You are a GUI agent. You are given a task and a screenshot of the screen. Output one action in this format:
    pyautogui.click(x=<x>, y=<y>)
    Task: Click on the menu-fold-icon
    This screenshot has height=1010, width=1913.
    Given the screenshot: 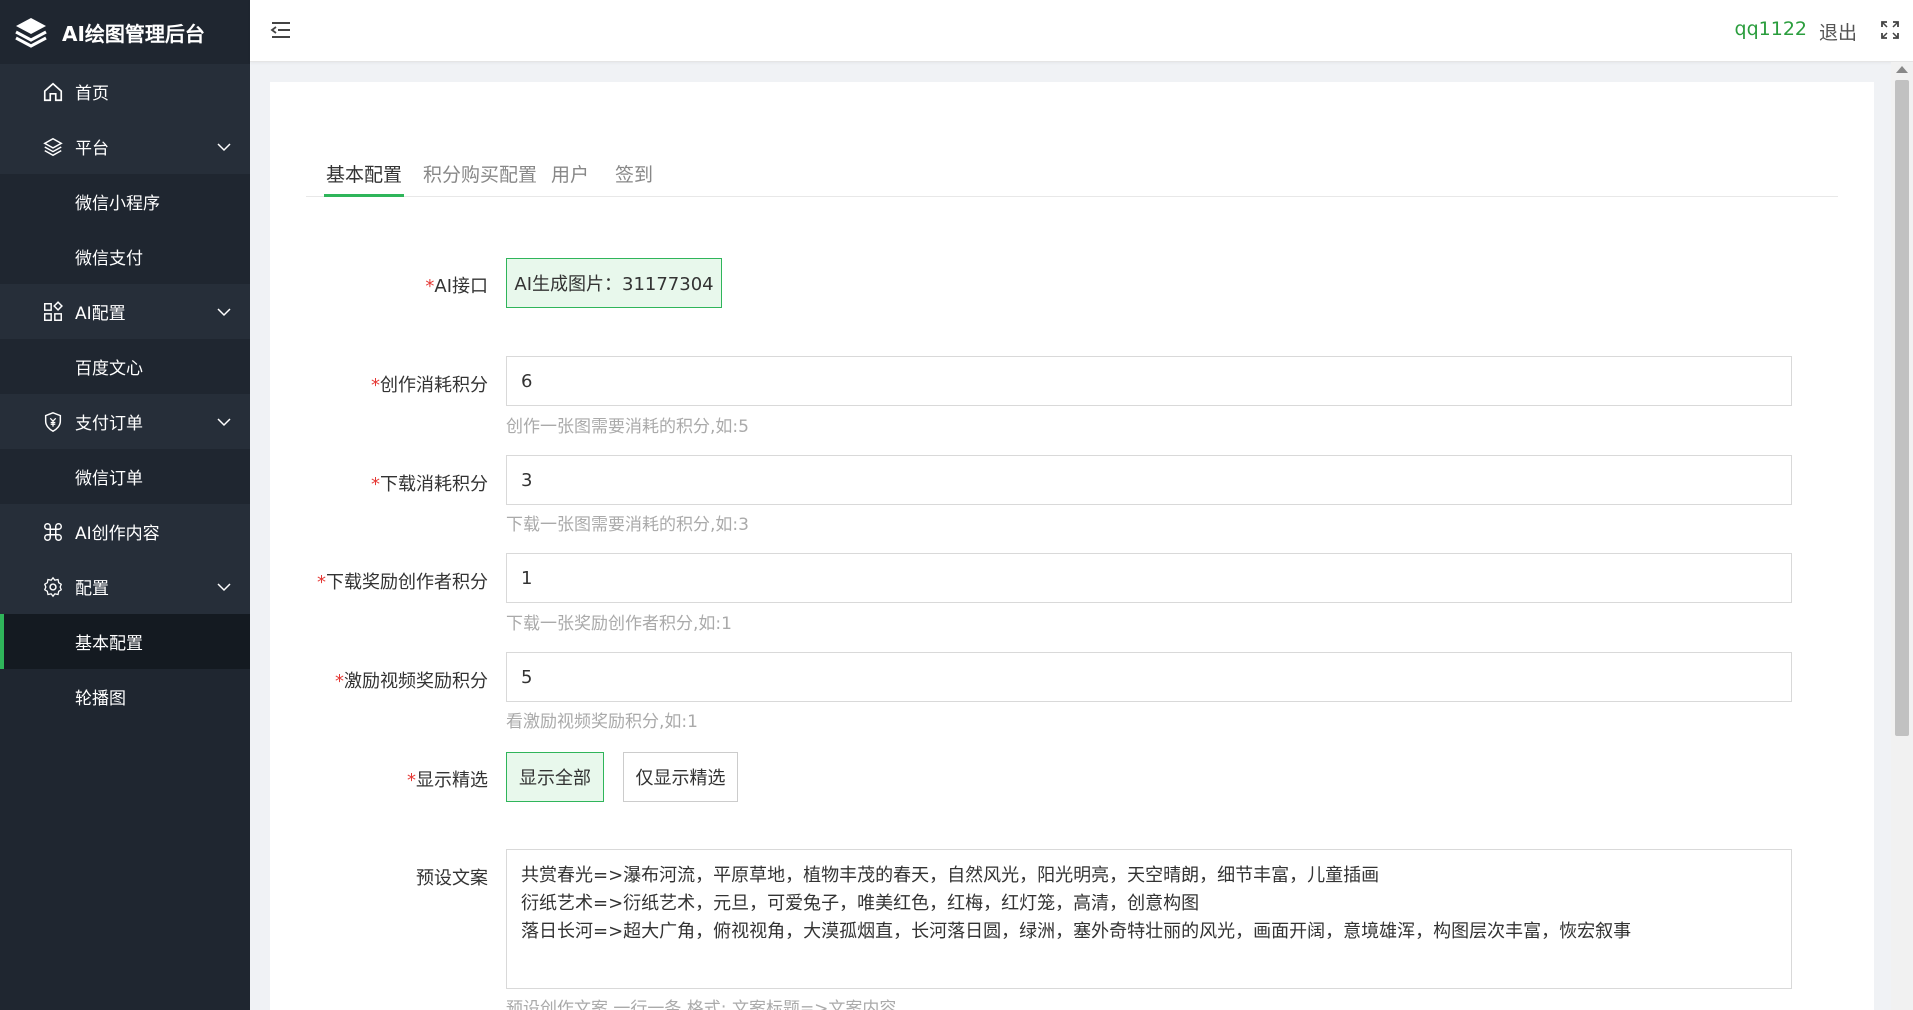 What is the action you would take?
    pyautogui.click(x=281, y=30)
    